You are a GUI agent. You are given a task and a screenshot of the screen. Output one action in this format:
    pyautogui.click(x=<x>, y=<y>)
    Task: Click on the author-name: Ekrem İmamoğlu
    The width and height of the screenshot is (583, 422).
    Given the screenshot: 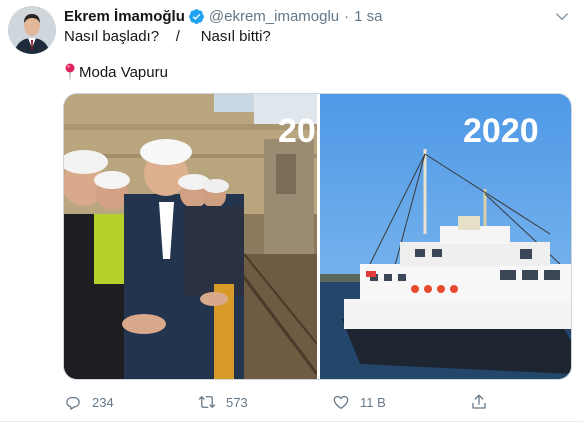 What is the action you would take?
    pyautogui.click(x=124, y=16)
    